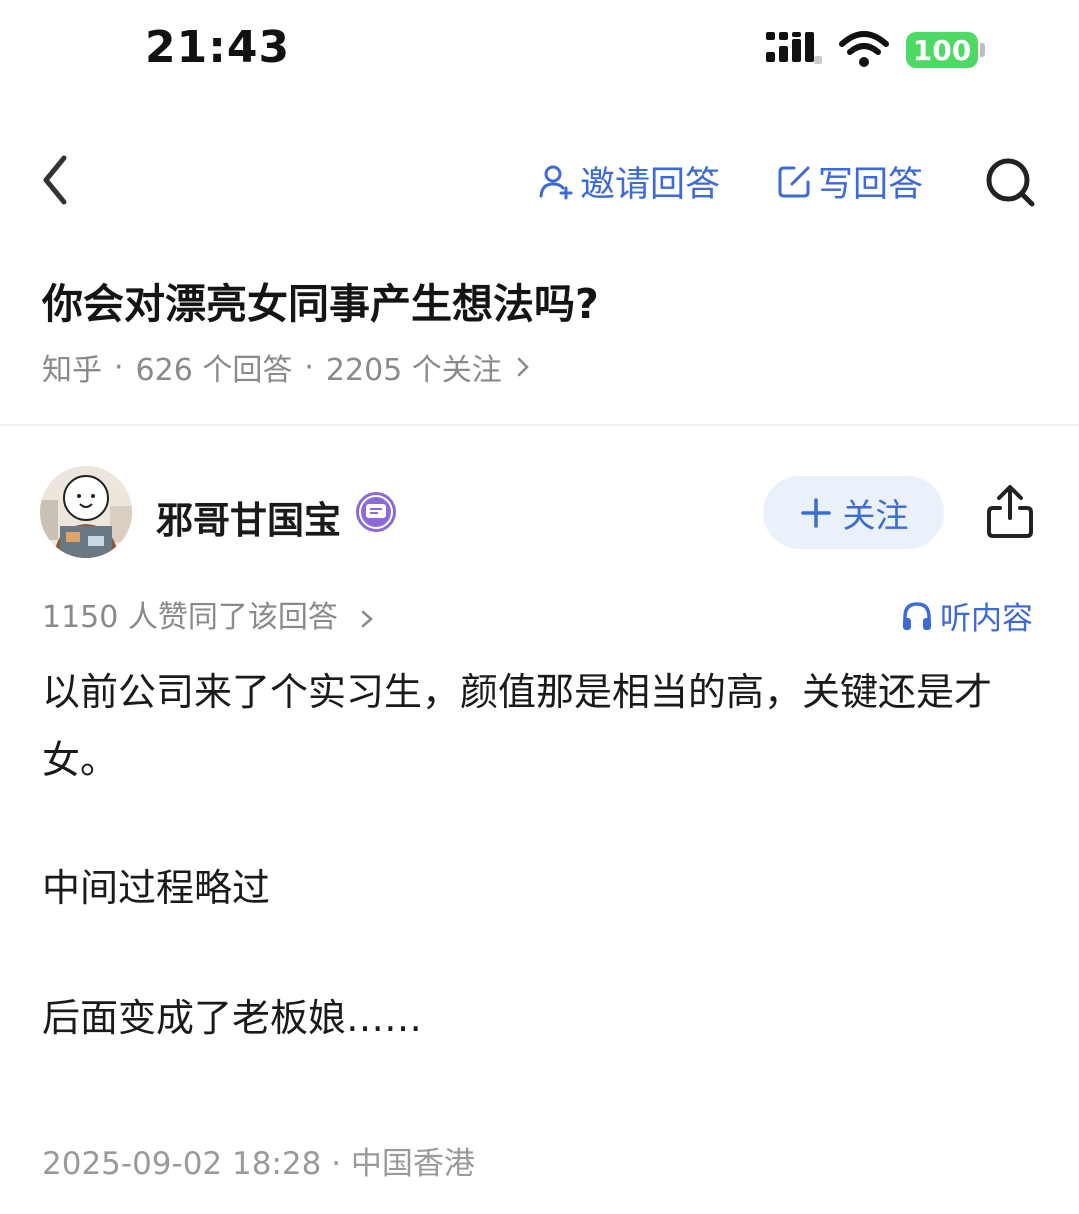 This screenshot has height=1214, width=1079. I want to click on follow-button: 关注, so click(853, 512).